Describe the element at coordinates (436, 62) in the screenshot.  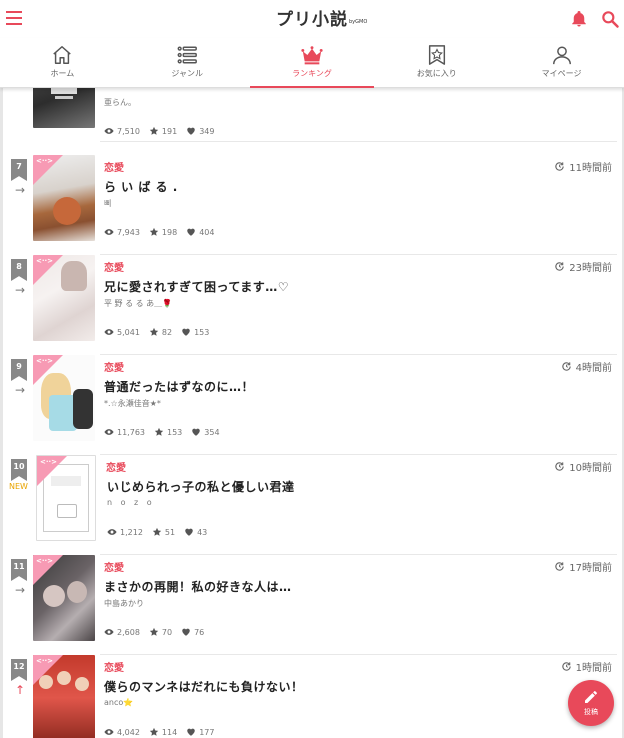
I see `tab-favorites: お気に入り` at that location.